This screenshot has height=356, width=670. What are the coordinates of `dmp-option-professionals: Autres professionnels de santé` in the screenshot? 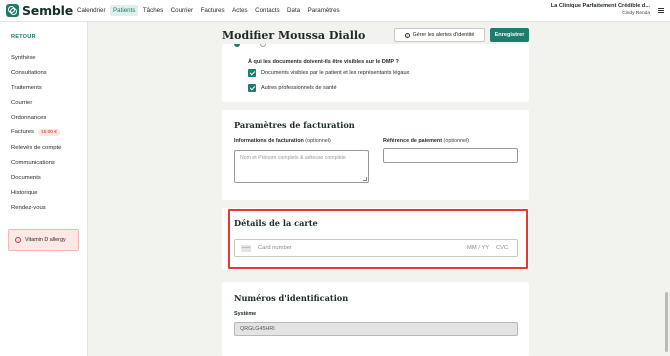 It's located at (292, 88).